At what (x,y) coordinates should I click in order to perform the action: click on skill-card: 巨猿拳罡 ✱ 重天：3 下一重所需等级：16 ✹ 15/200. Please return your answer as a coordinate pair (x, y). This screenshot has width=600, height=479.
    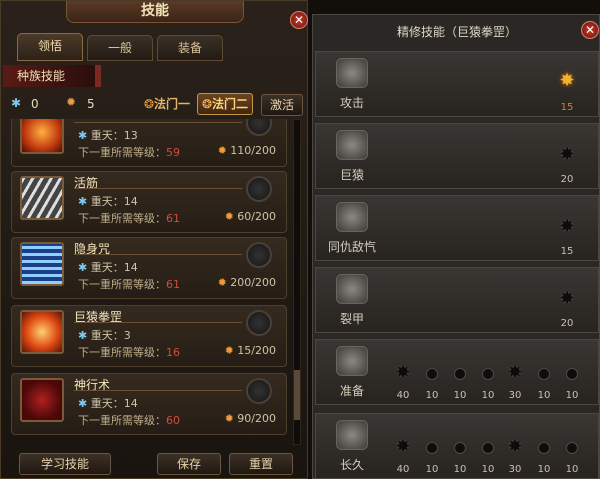
    Looking at the image, I should click on (149, 336).